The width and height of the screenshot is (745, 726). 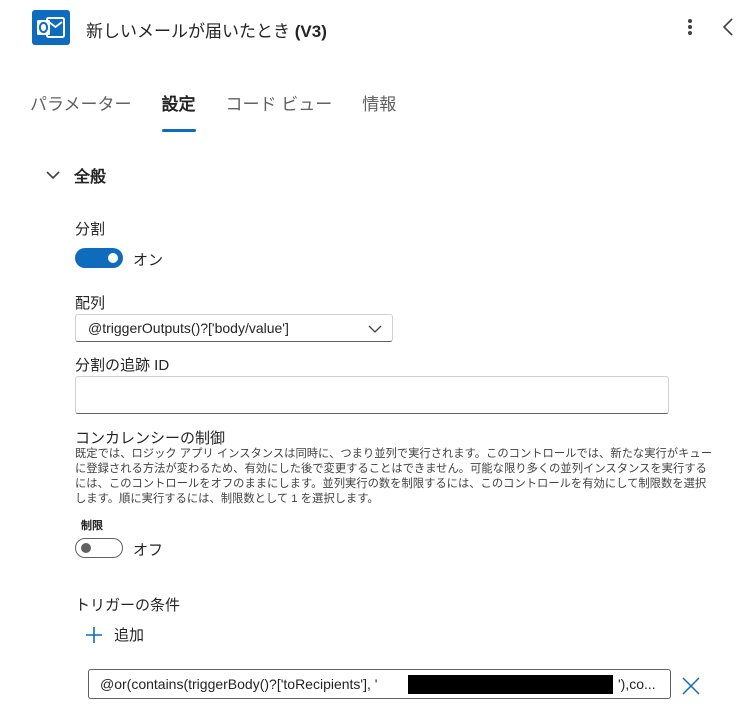 I want to click on more-vertical-icon, so click(x=690, y=27).